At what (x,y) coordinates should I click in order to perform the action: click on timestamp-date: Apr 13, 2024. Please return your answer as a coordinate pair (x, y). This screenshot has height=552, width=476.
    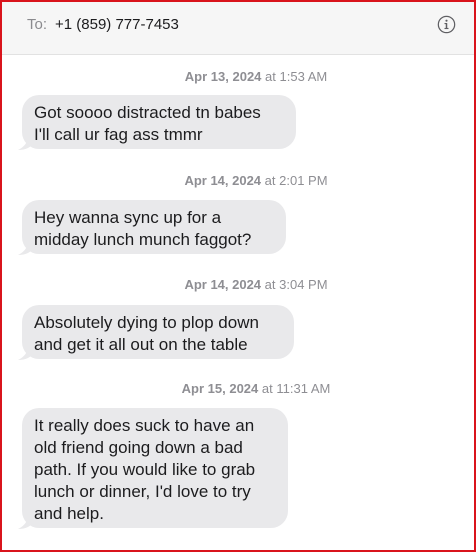
    Looking at the image, I should click on (223, 76).